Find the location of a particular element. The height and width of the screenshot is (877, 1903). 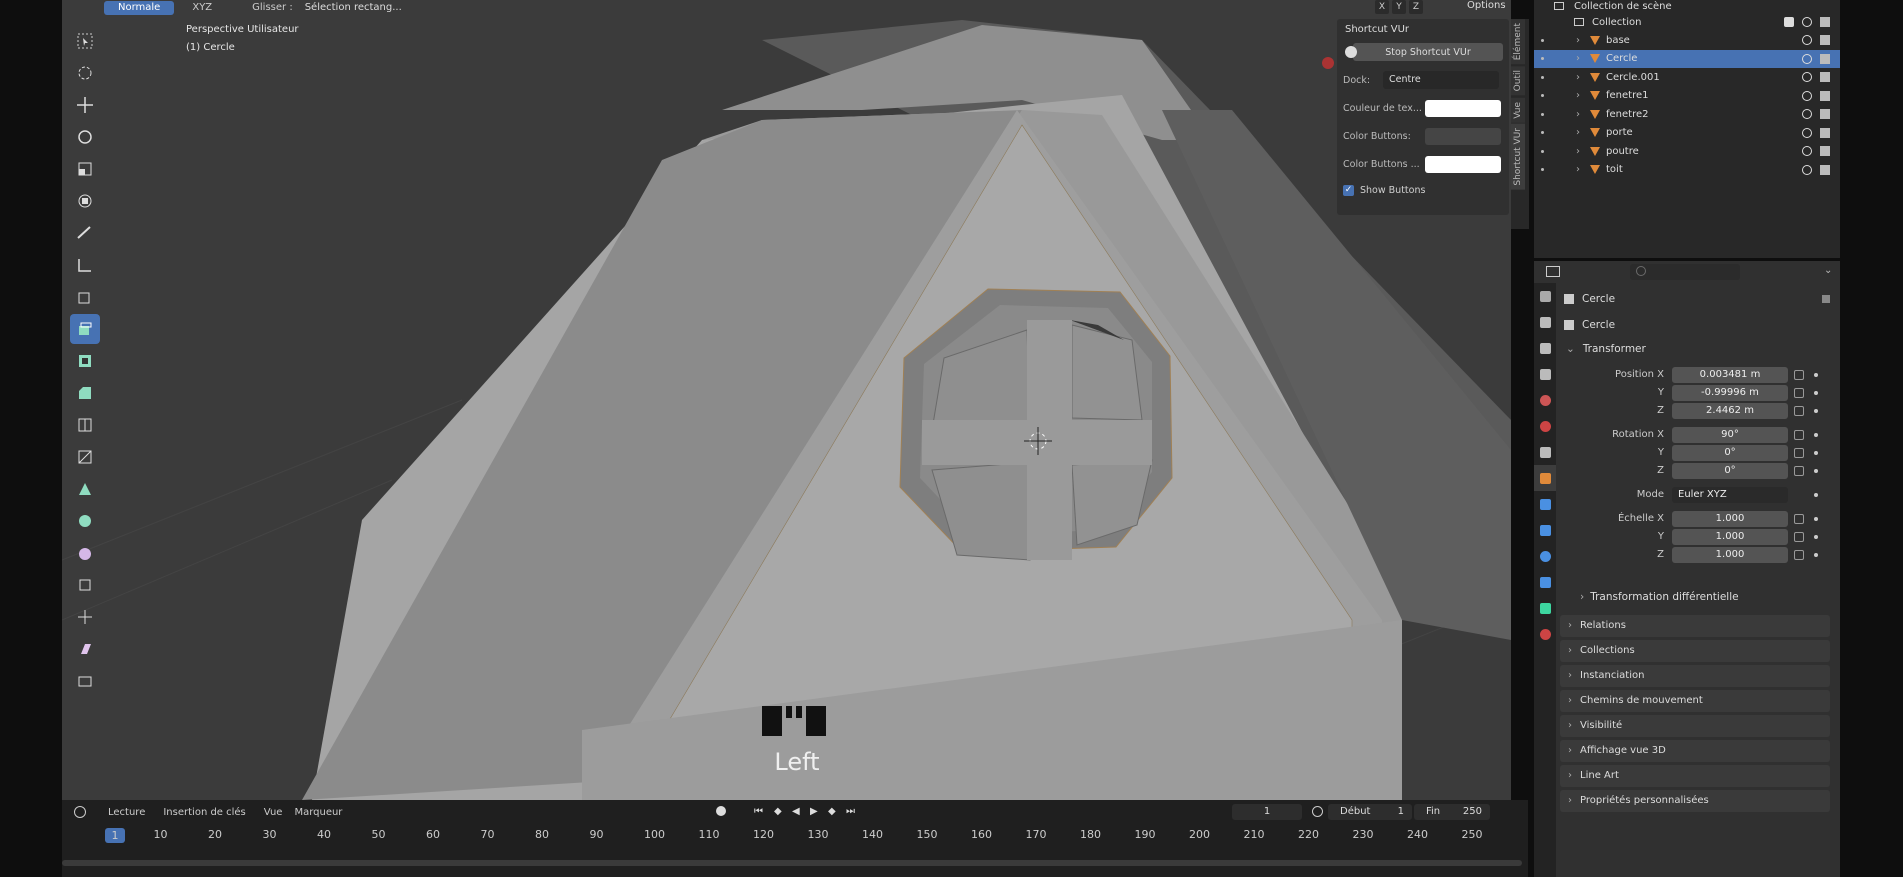

material-tab-icon is located at coordinates (1545, 634).